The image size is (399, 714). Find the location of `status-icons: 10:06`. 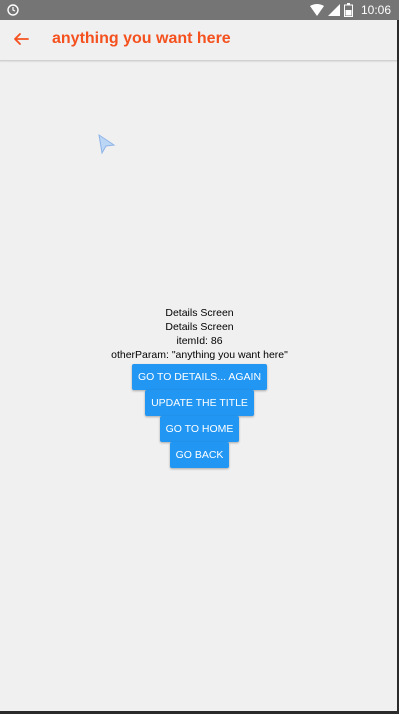

status-icons: 10:06 is located at coordinates (350, 10).